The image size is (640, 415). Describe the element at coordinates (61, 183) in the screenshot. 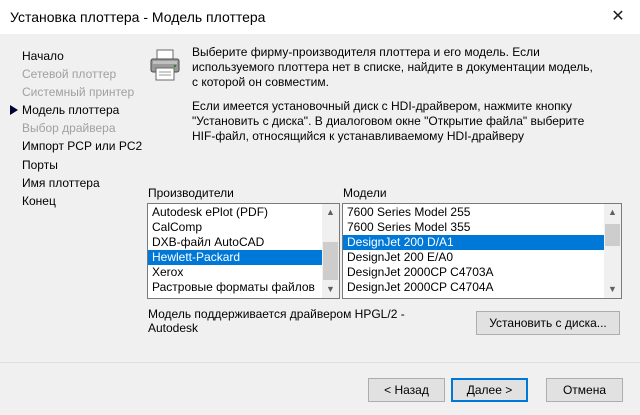

I see `step-plotter-name: Имя плоттера` at that location.